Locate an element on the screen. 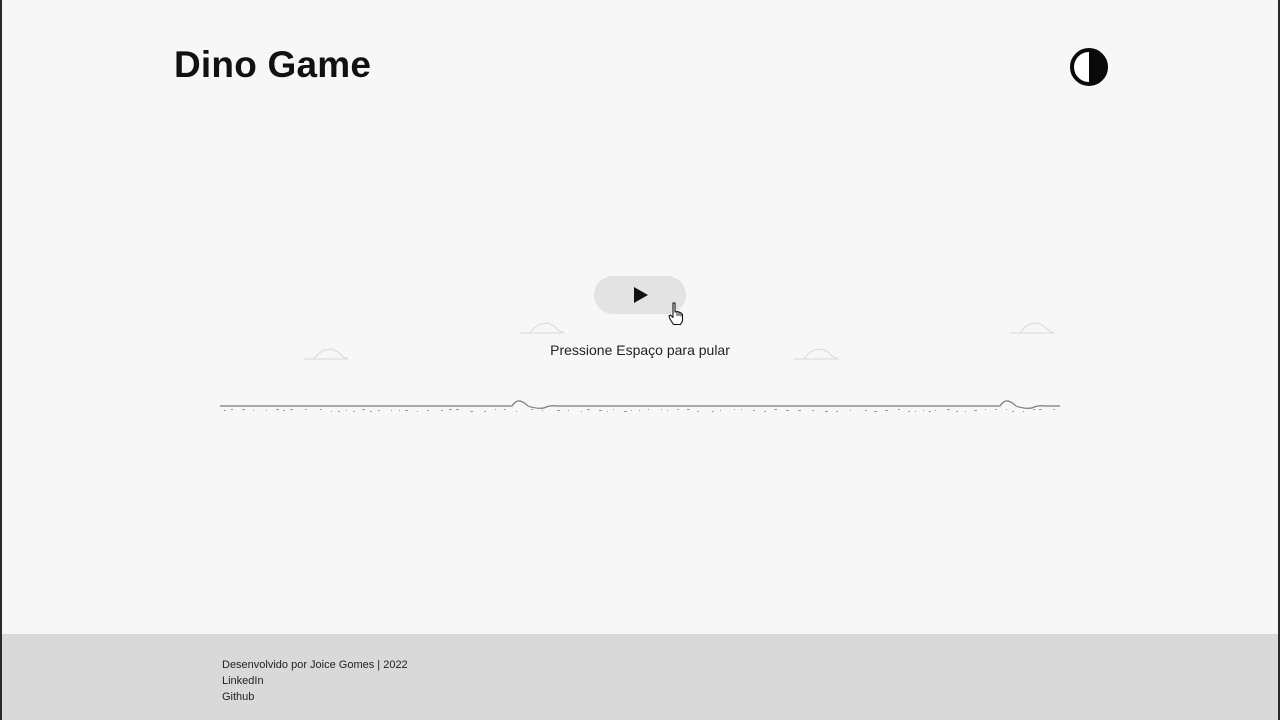 The width and height of the screenshot is (1280, 720). hand-pointer-icon is located at coordinates (676, 314).